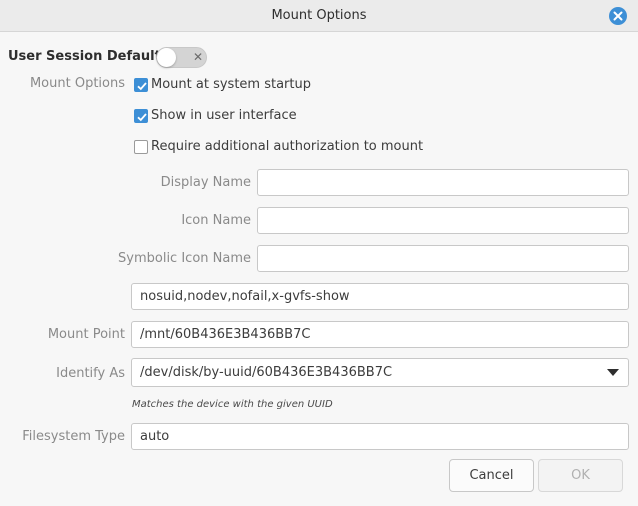 The image size is (638, 506). I want to click on window-title: Mount Options, so click(319, 15).